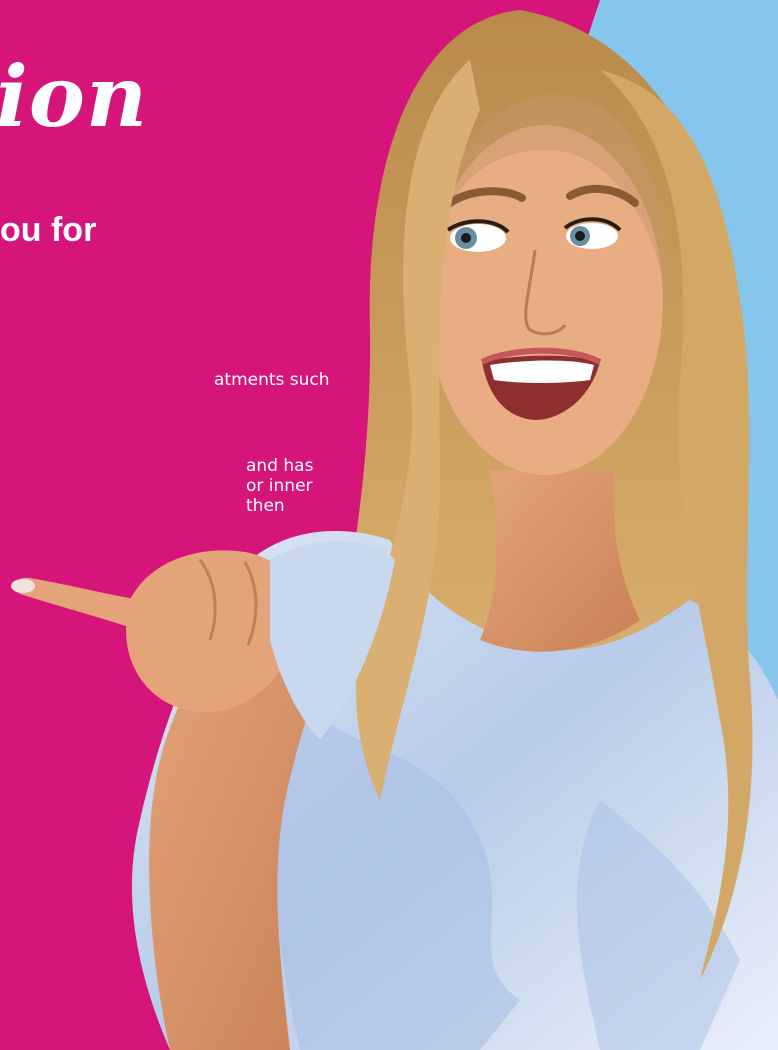 This screenshot has width=778, height=1050. Describe the element at coordinates (156, 486) in the screenshot. I see `paragraph-2: and has or inner then` at that location.